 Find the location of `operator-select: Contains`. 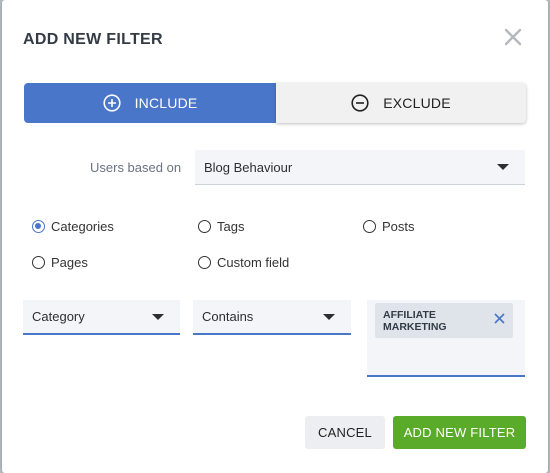

operator-select: Contains is located at coordinates (272, 317).